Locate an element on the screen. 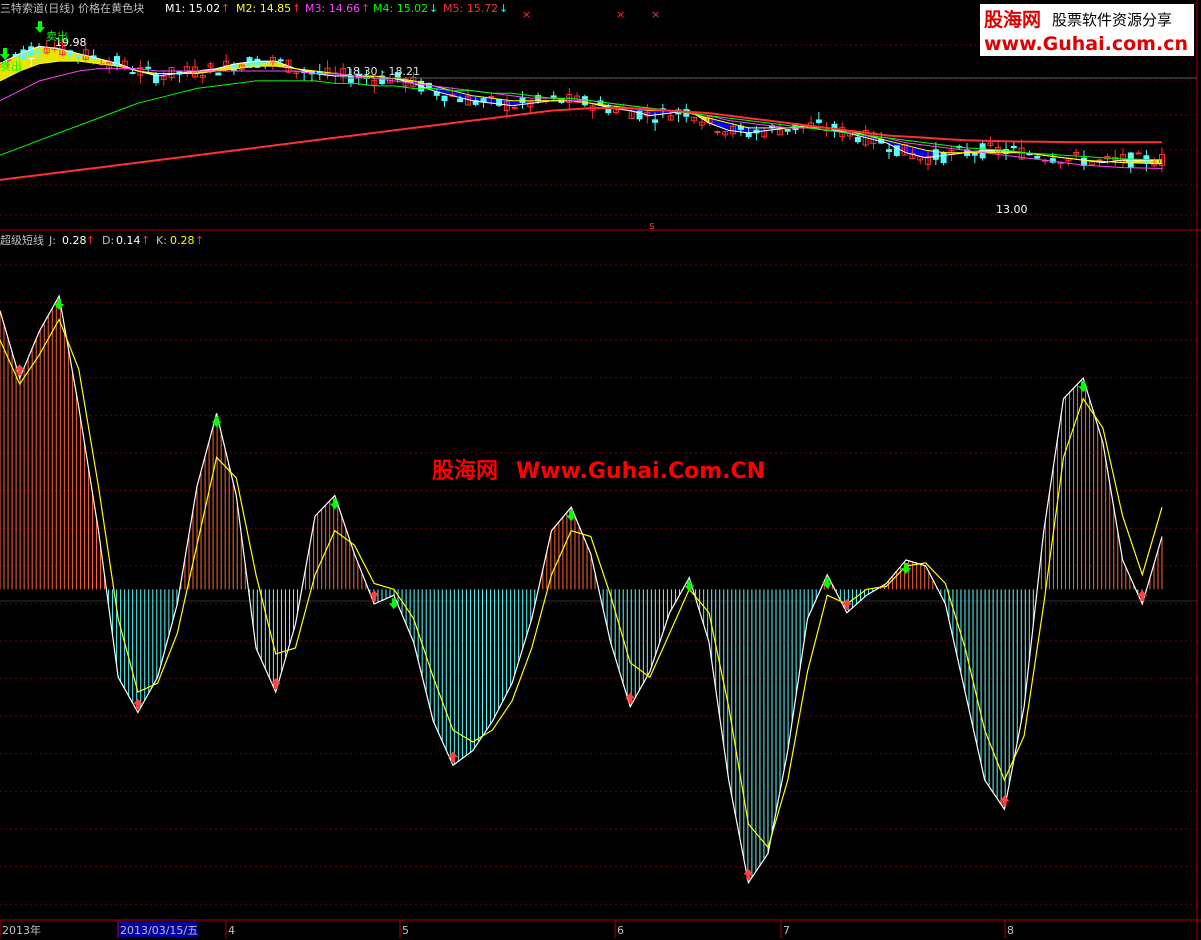 Image resolution: width=1201 pixels, height=940 pixels. j-value: 0.28 is located at coordinates (74, 240).